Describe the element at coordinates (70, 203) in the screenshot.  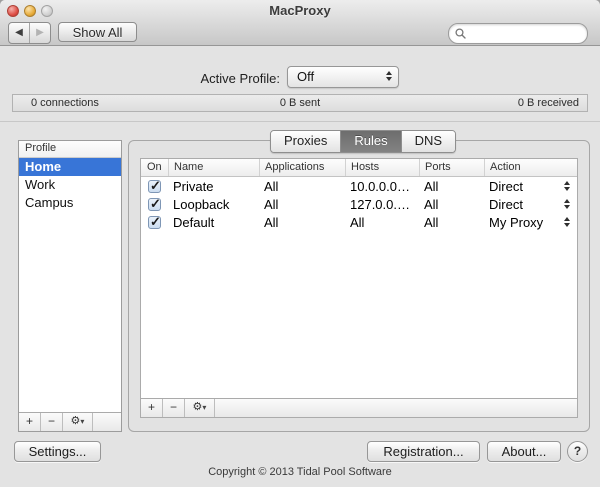
I see `sidebar-item-campus: Campus` at that location.